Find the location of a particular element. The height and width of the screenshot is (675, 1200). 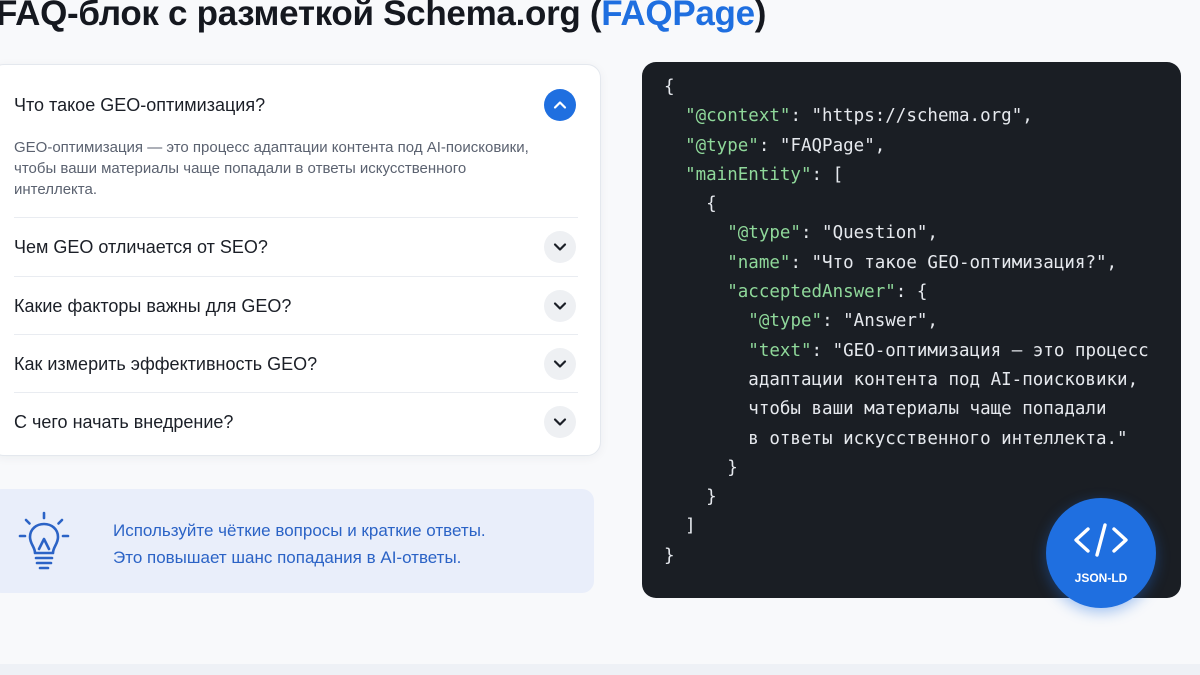

code-line: чтобы ваши материалы чаще попадали is located at coordinates (885, 409).